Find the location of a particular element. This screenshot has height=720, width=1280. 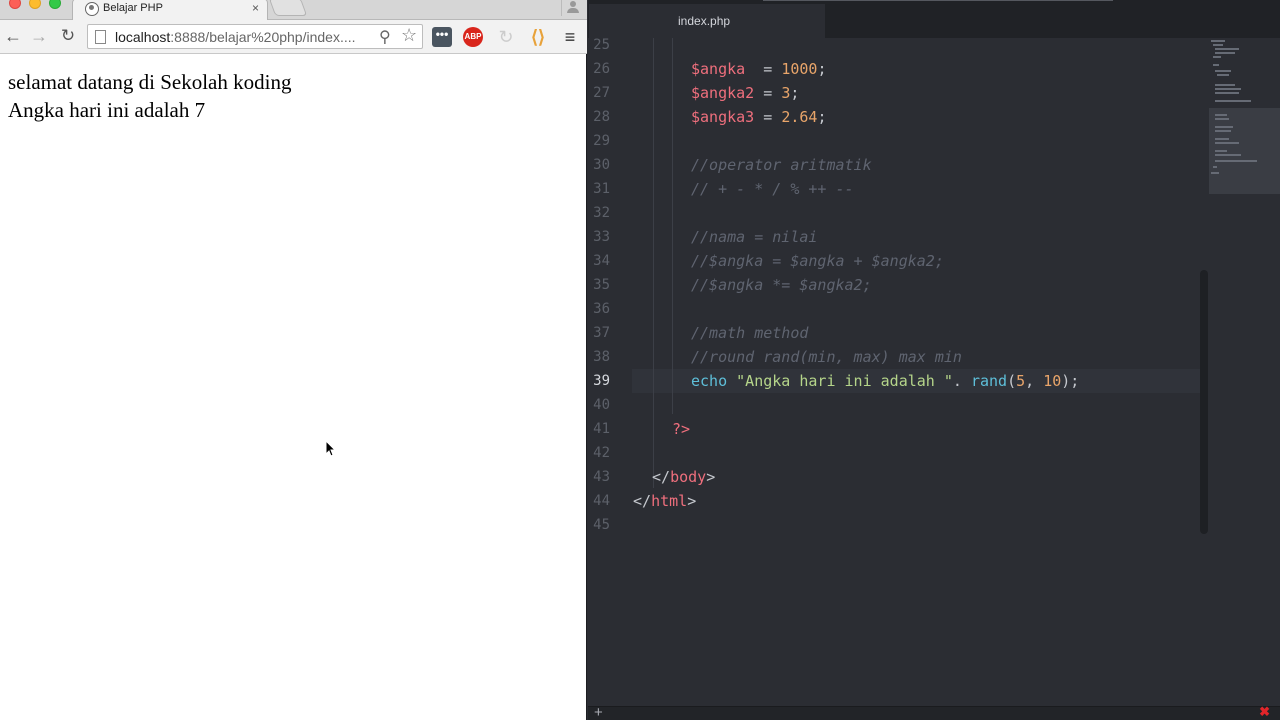

extension-dots-icon: ••• is located at coordinates (442, 37).